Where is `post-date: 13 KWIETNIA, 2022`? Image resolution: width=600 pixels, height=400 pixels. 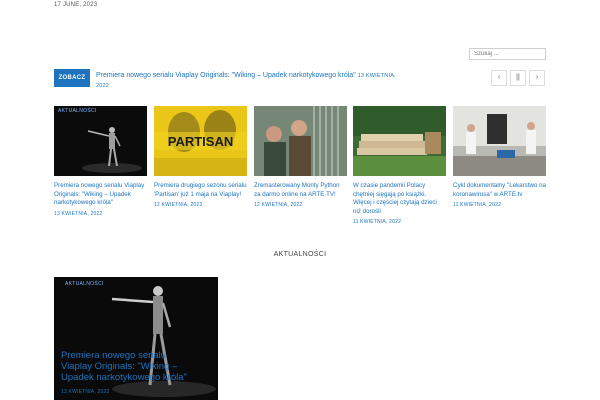 post-date: 13 KWIETNIA, 2022 is located at coordinates (78, 213).